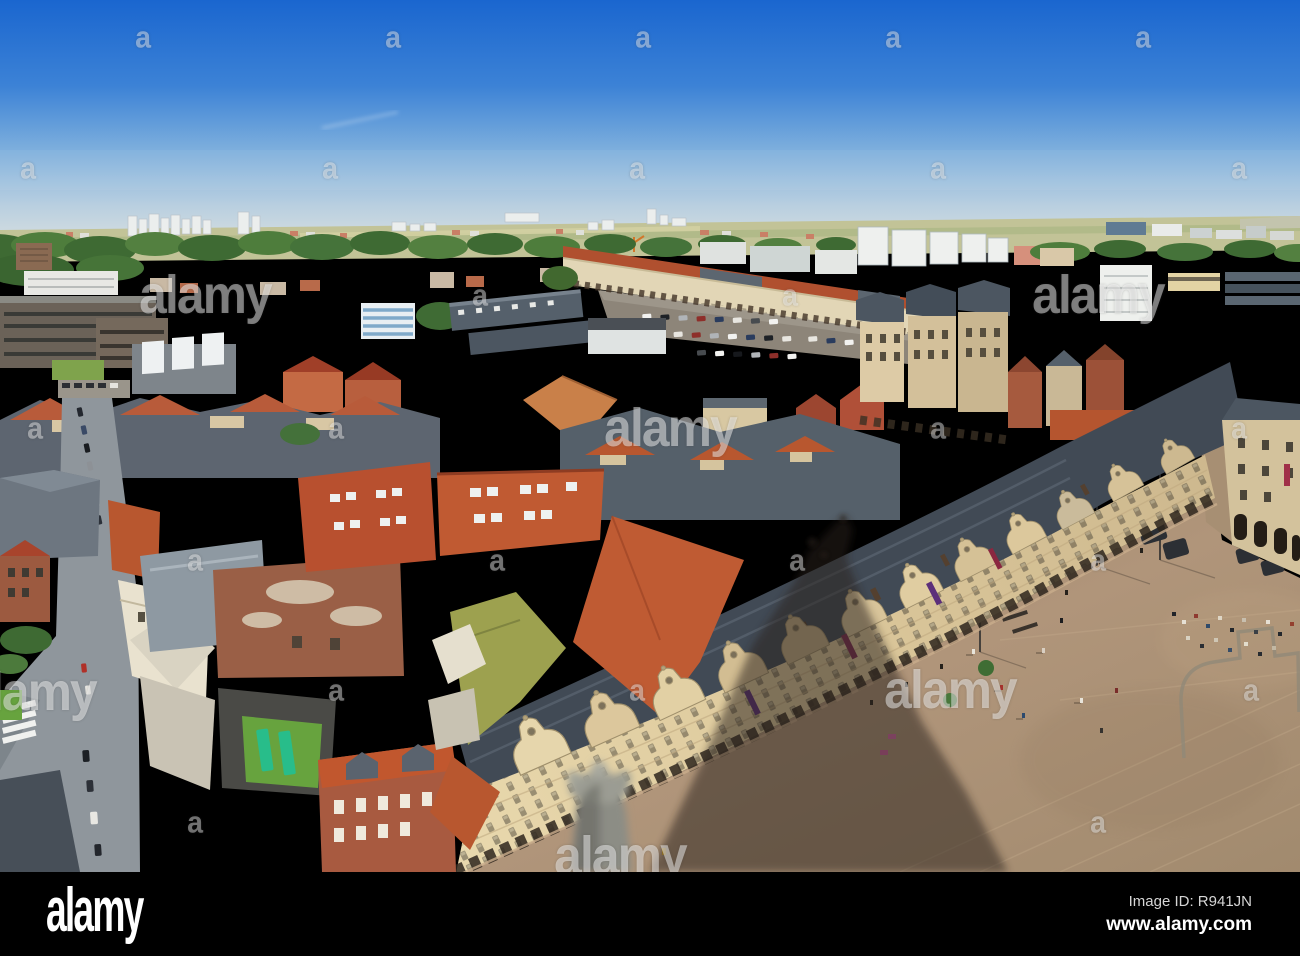  What do you see at coordinates (1190, 901) in the screenshot?
I see `image-id-text: Image ID: R941JN` at bounding box center [1190, 901].